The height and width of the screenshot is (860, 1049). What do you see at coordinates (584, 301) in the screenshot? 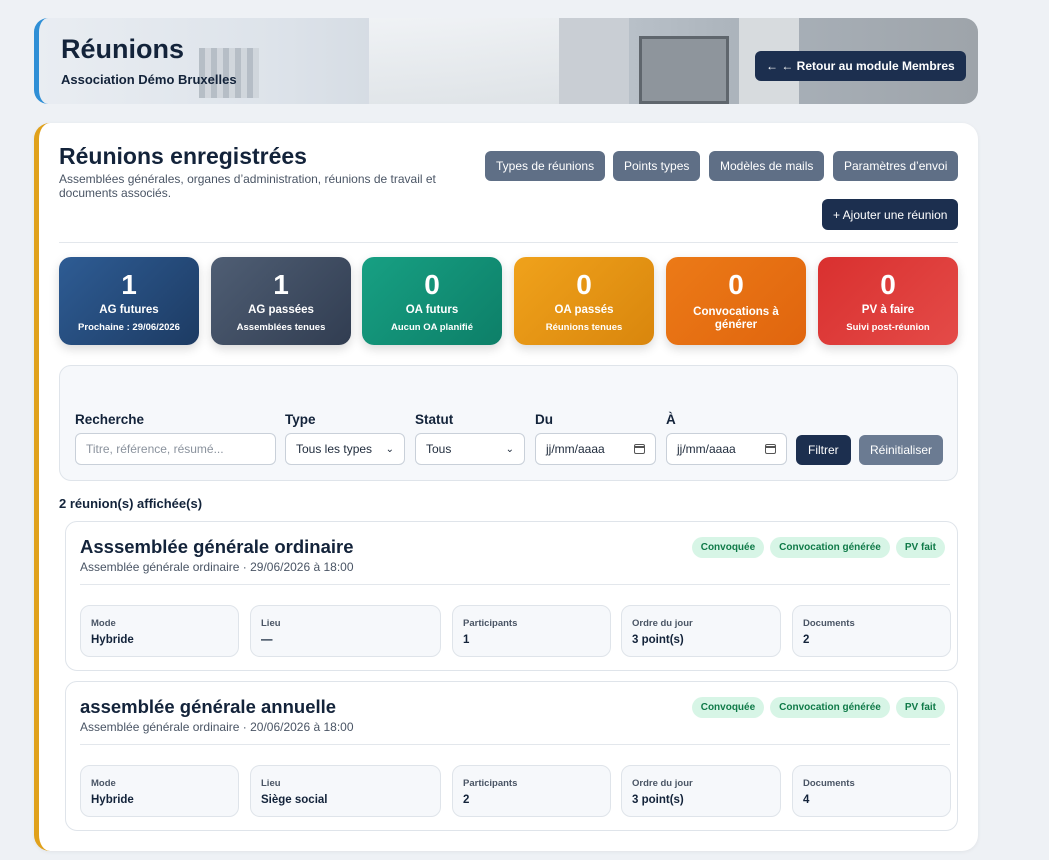
I see `stat-card-oa-past: 0 OA passés Réunions tenues` at bounding box center [584, 301].